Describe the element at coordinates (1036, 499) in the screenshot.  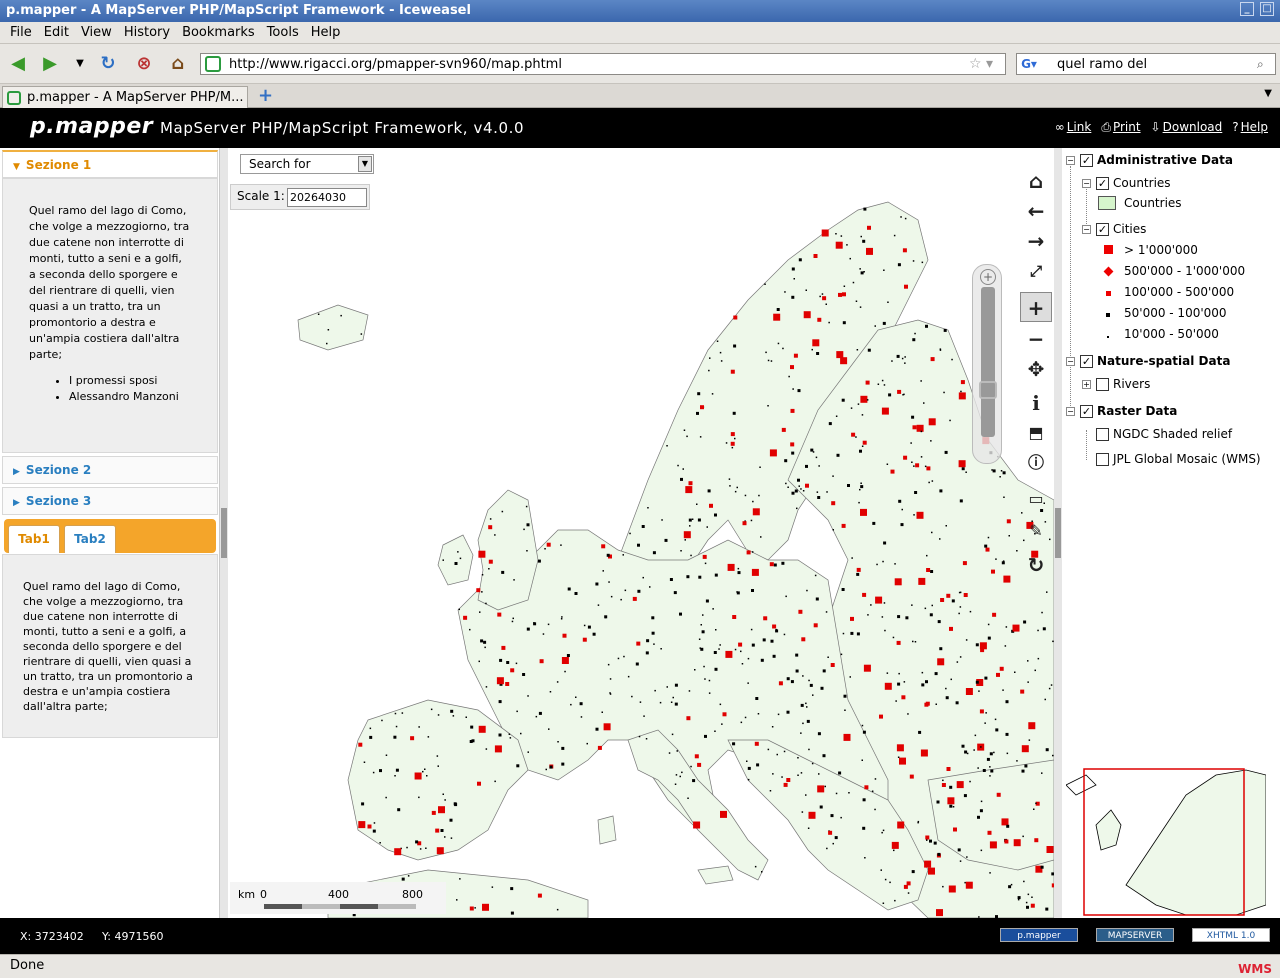
I see `measure-icon: ▭` at that location.